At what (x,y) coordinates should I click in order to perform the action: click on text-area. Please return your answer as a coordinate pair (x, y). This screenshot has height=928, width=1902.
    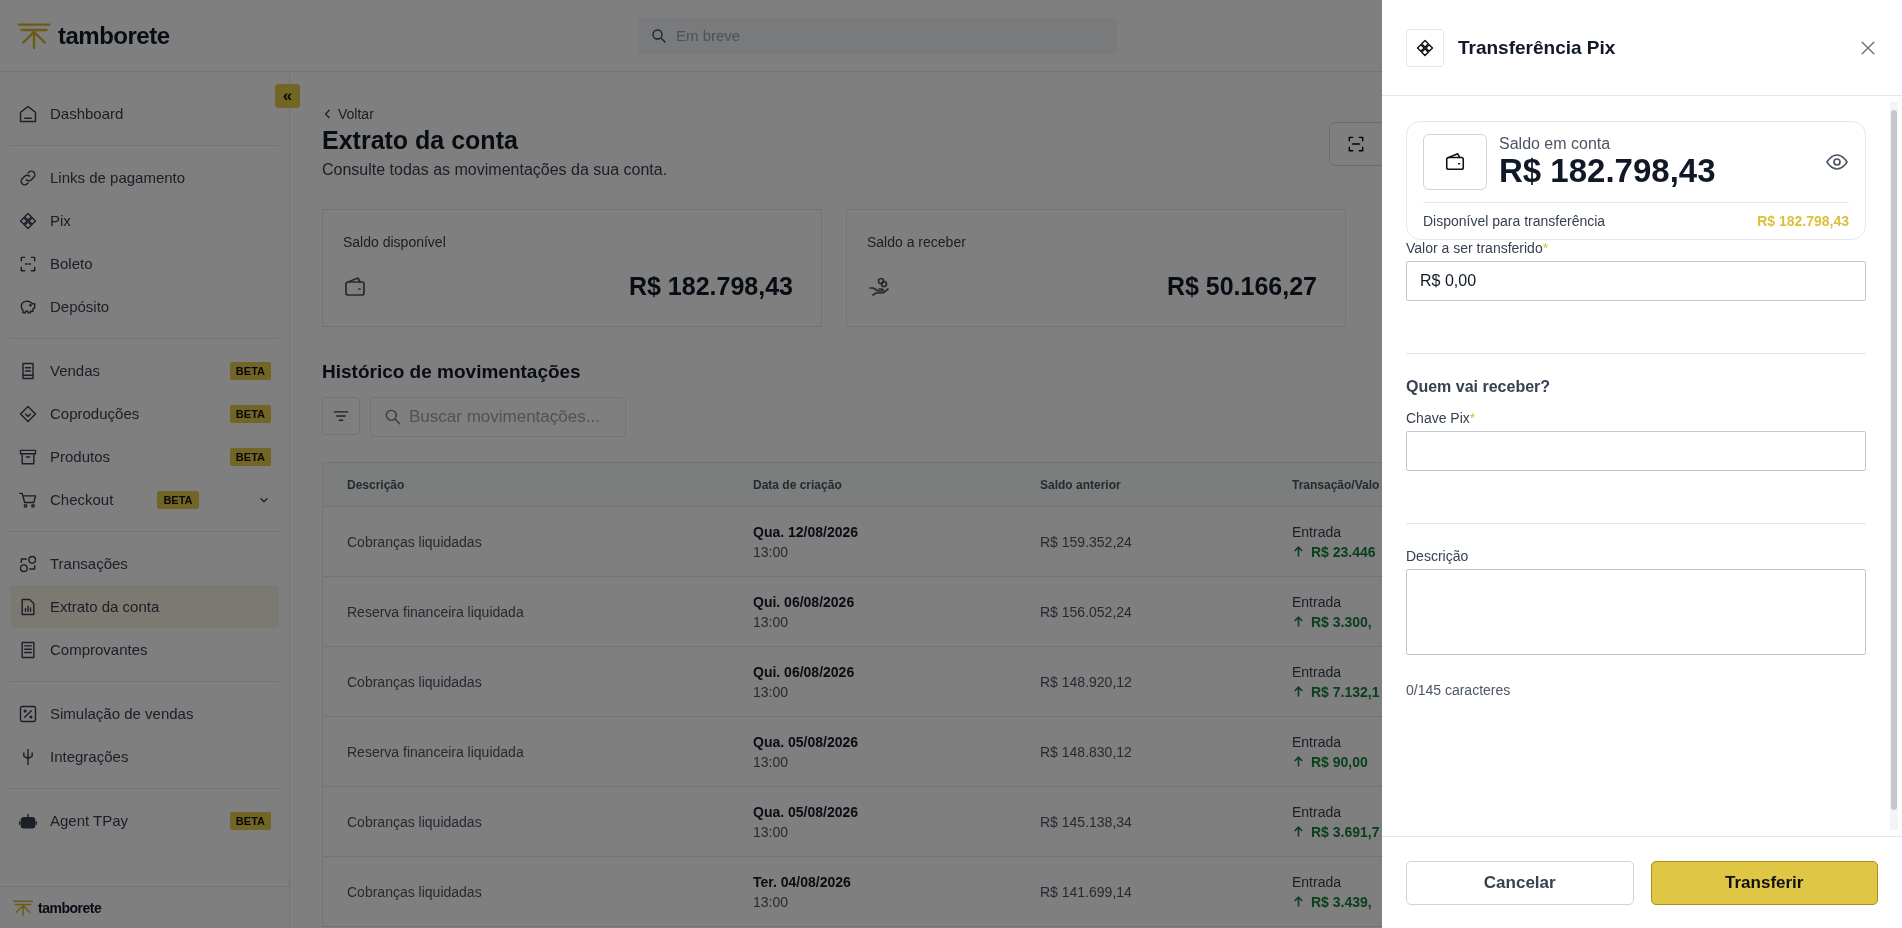
    Looking at the image, I should click on (1636, 612).